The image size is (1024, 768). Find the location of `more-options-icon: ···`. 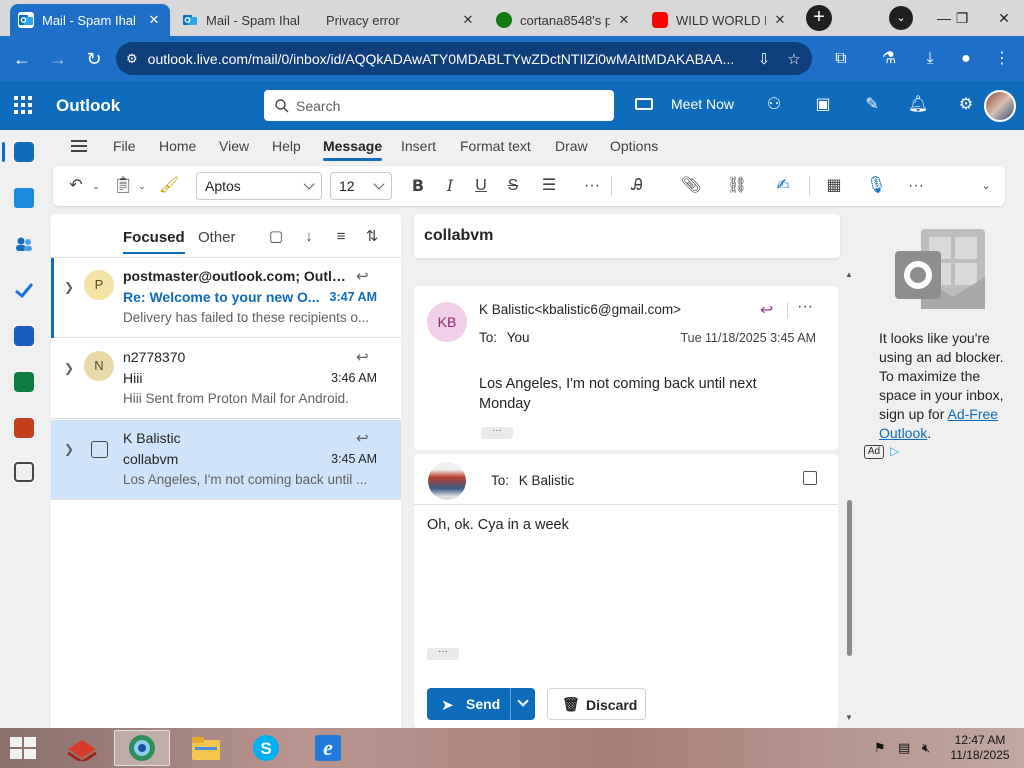

more-options-icon: ··· is located at coordinates (916, 186).